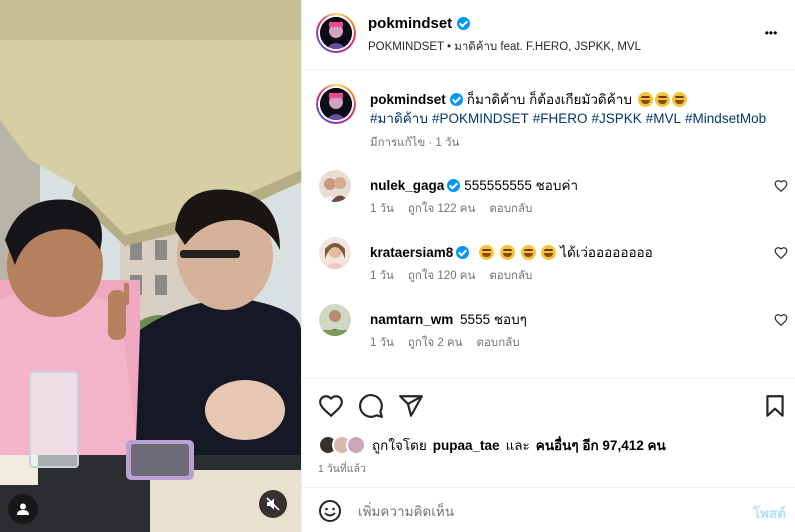 This screenshot has width=795, height=532. I want to click on more-options-icon: •••, so click(771, 33).